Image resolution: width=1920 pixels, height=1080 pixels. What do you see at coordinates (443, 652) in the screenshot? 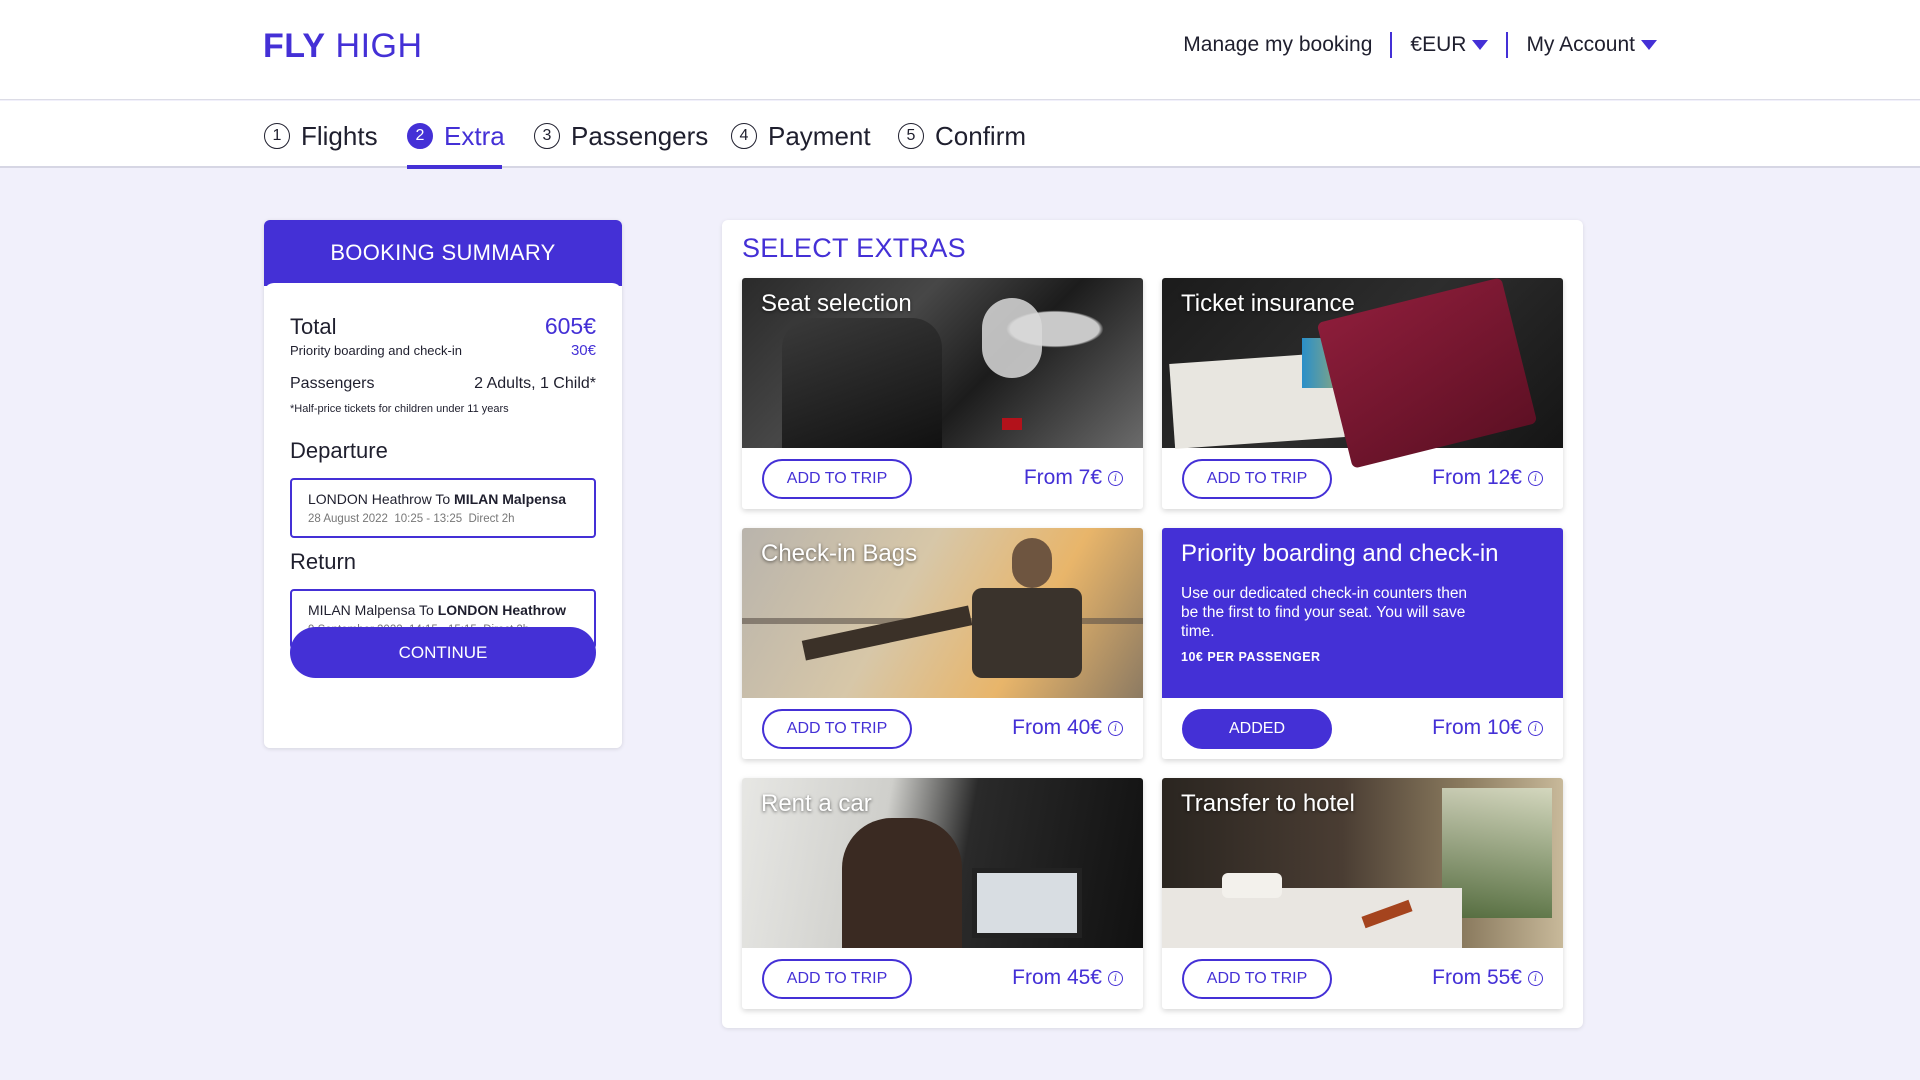
I see `continue-button: CONTINUE` at bounding box center [443, 652].